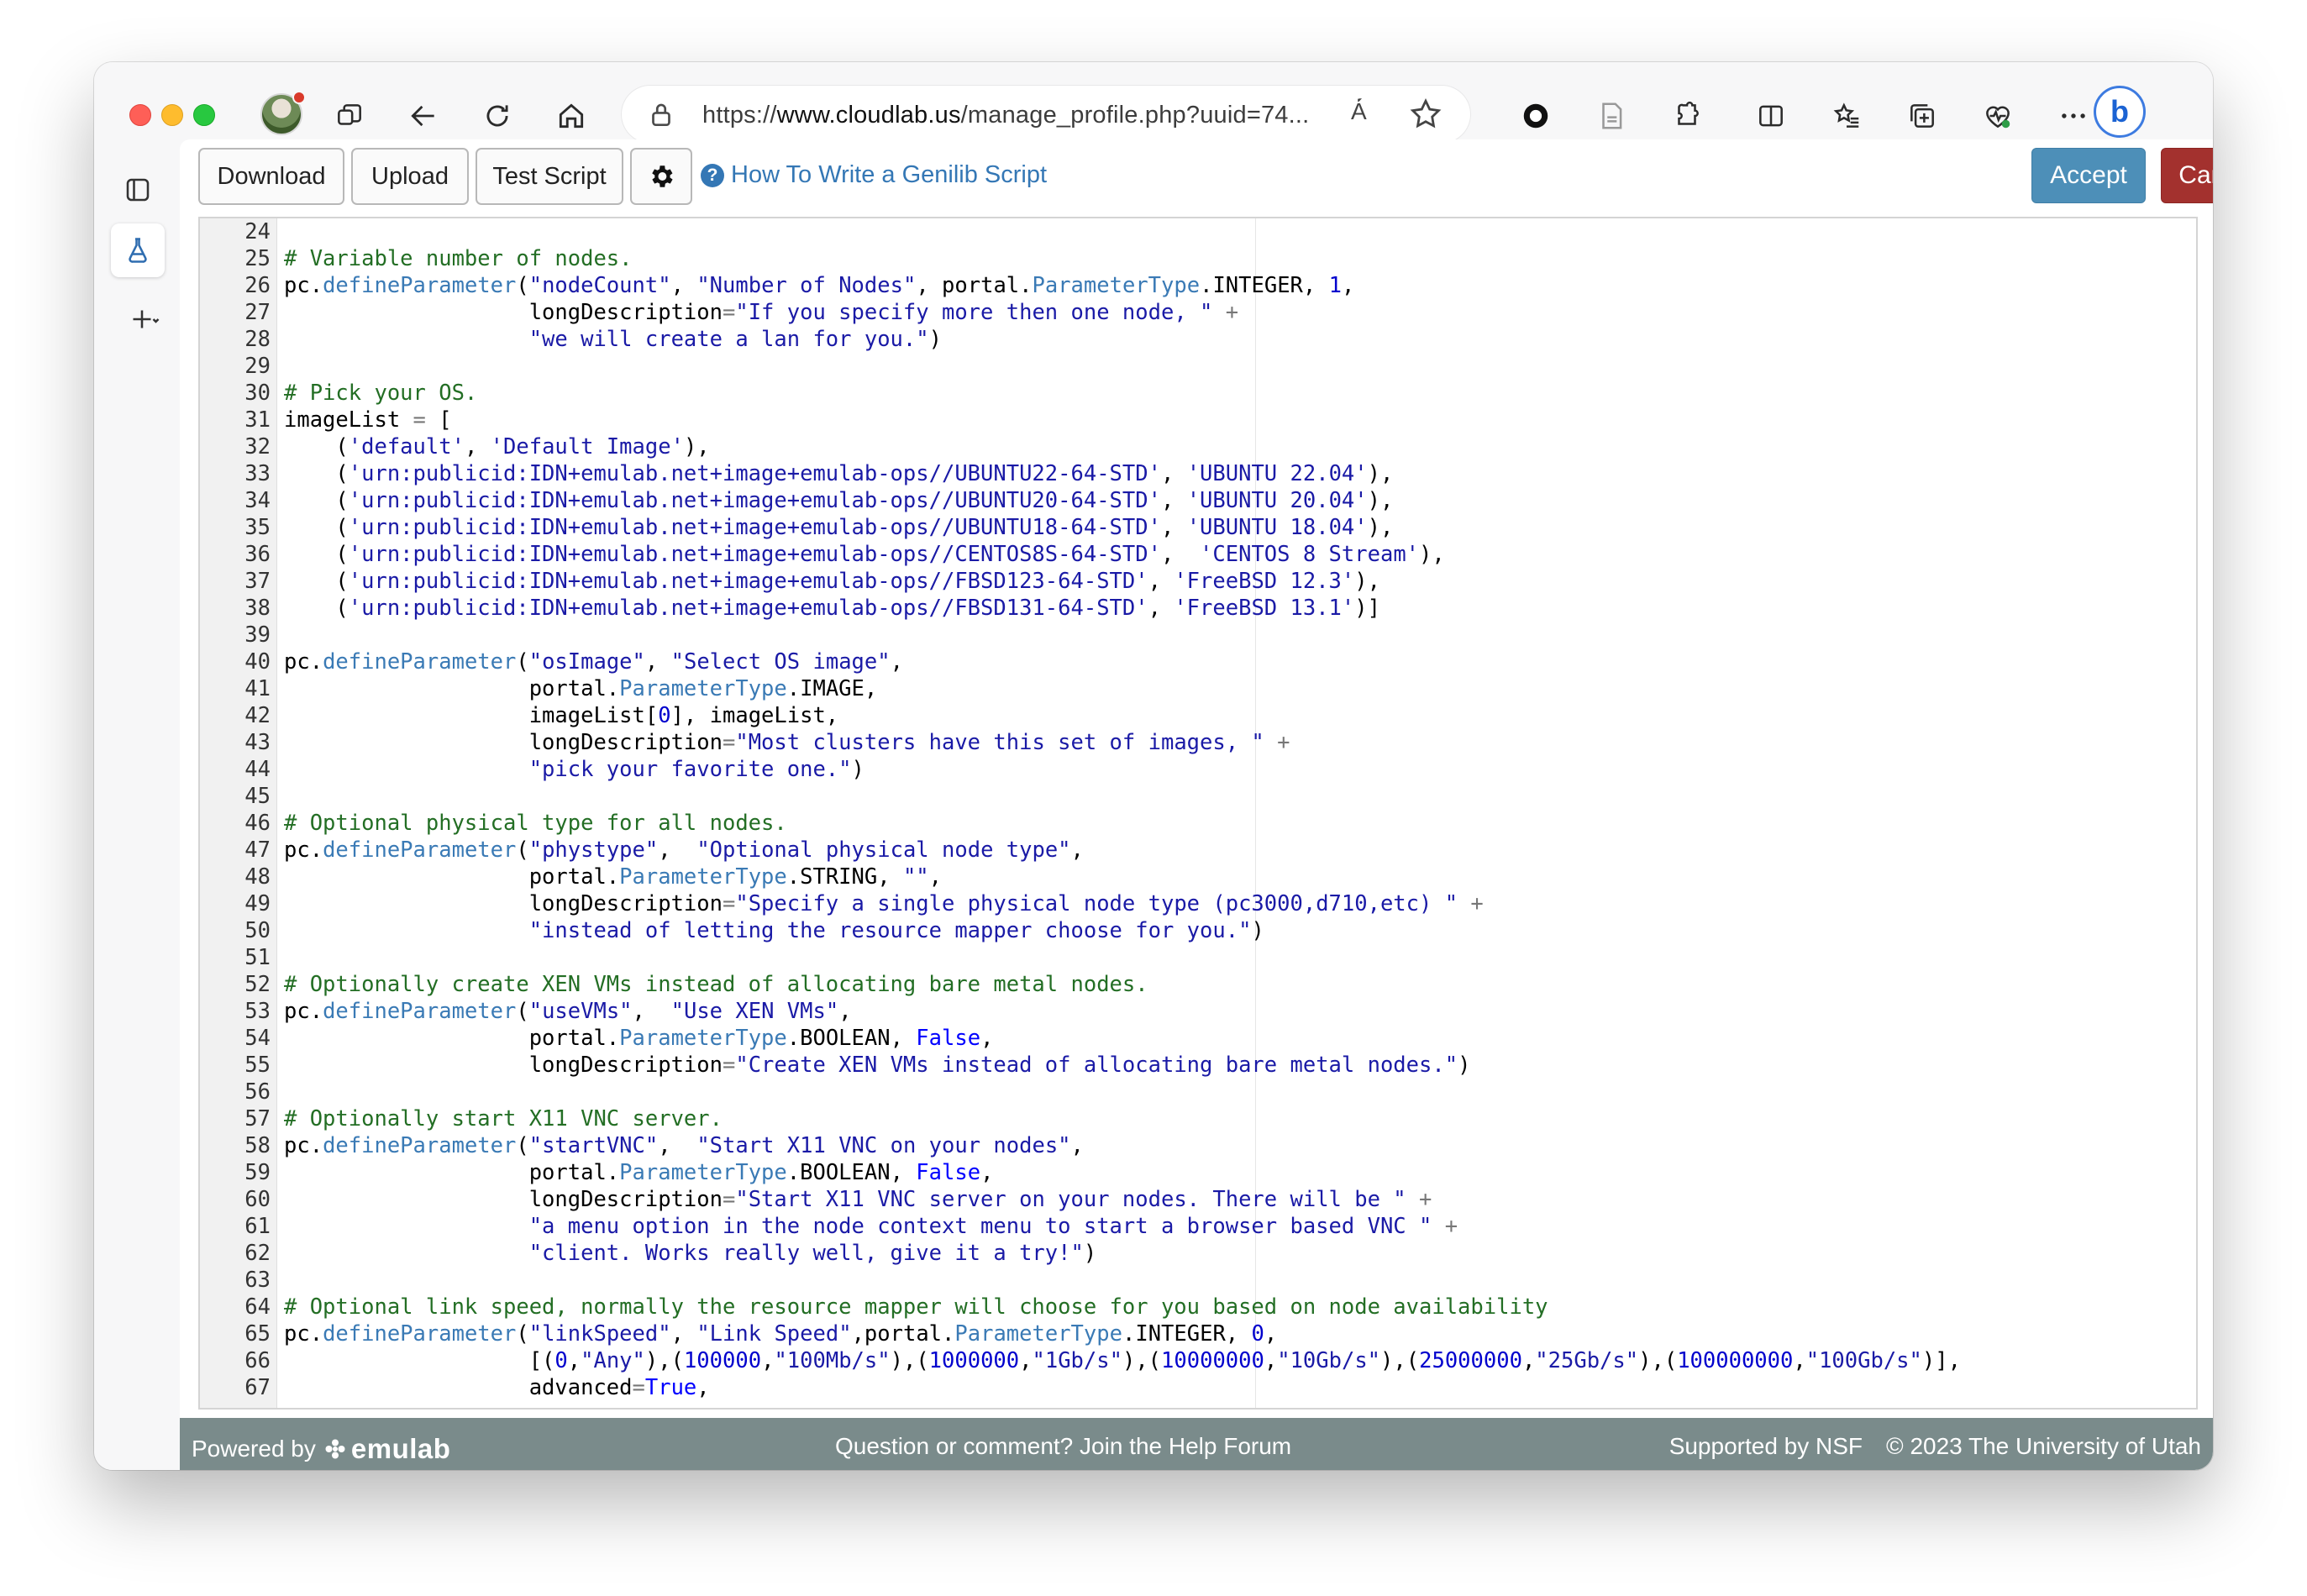 Image resolution: width=2307 pixels, height=1596 pixels. What do you see at coordinates (1198, 1118) in the screenshot?
I see `code-line: 57 # Optionally start X11 VNC server.` at bounding box center [1198, 1118].